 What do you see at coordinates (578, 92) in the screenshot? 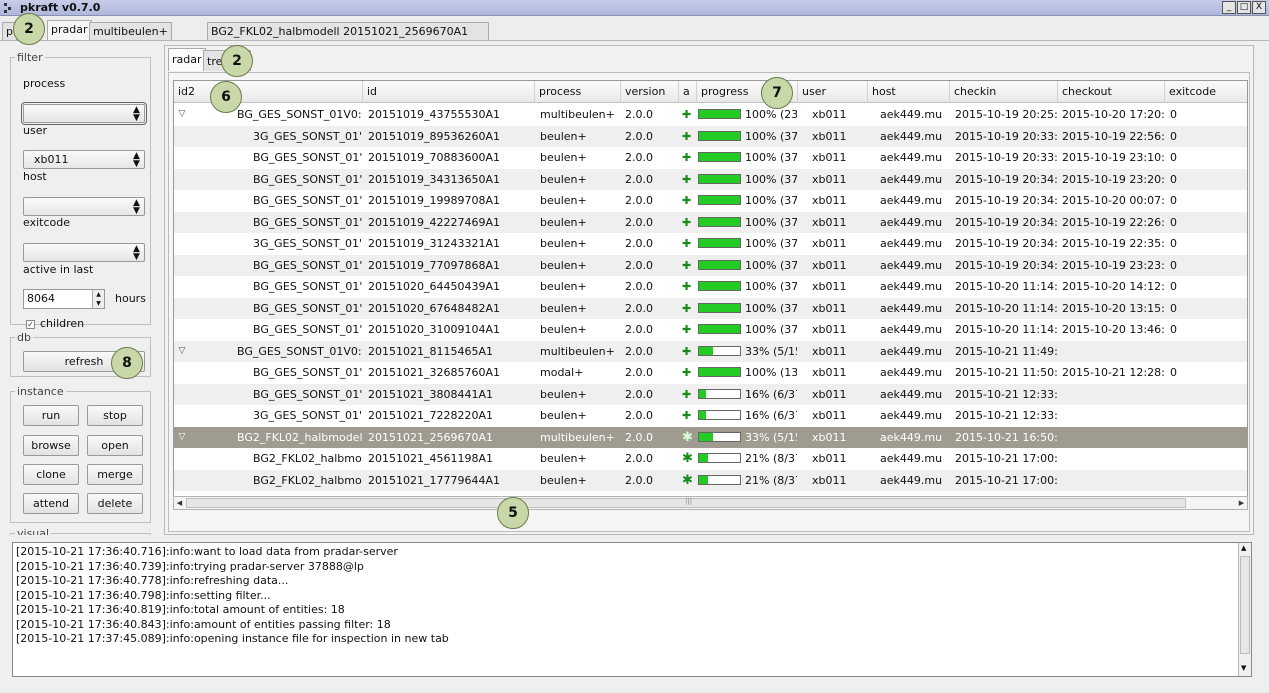
I see `col-process: process` at bounding box center [578, 92].